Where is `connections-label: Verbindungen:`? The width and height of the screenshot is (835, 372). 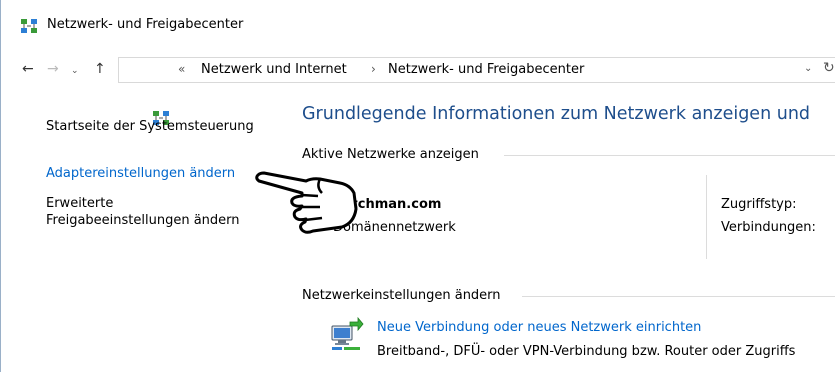
connections-label: Verbindungen: is located at coordinates (768, 227).